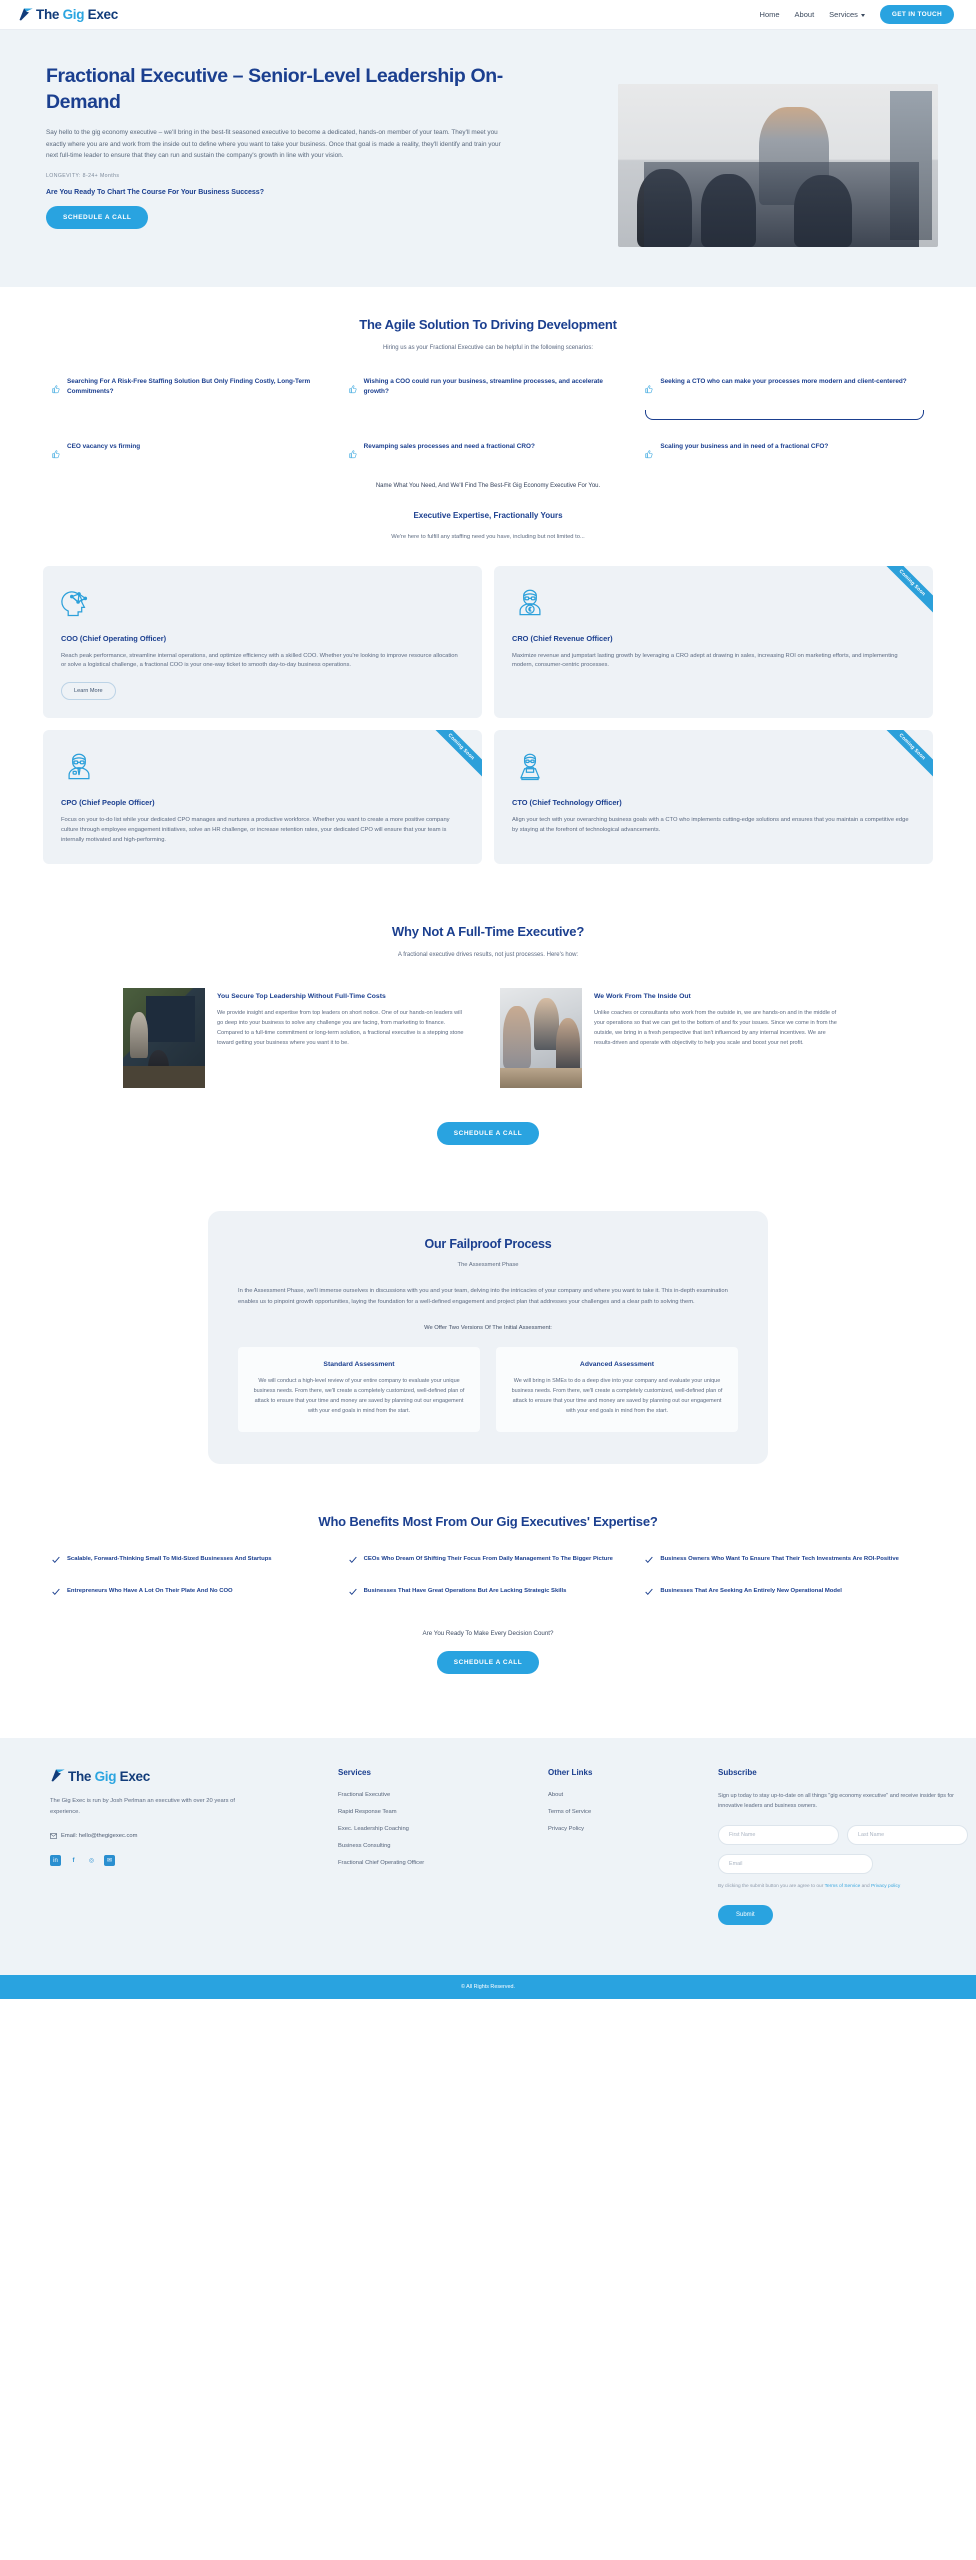  I want to click on assessment-title: Standard Assessment, so click(359, 1364).